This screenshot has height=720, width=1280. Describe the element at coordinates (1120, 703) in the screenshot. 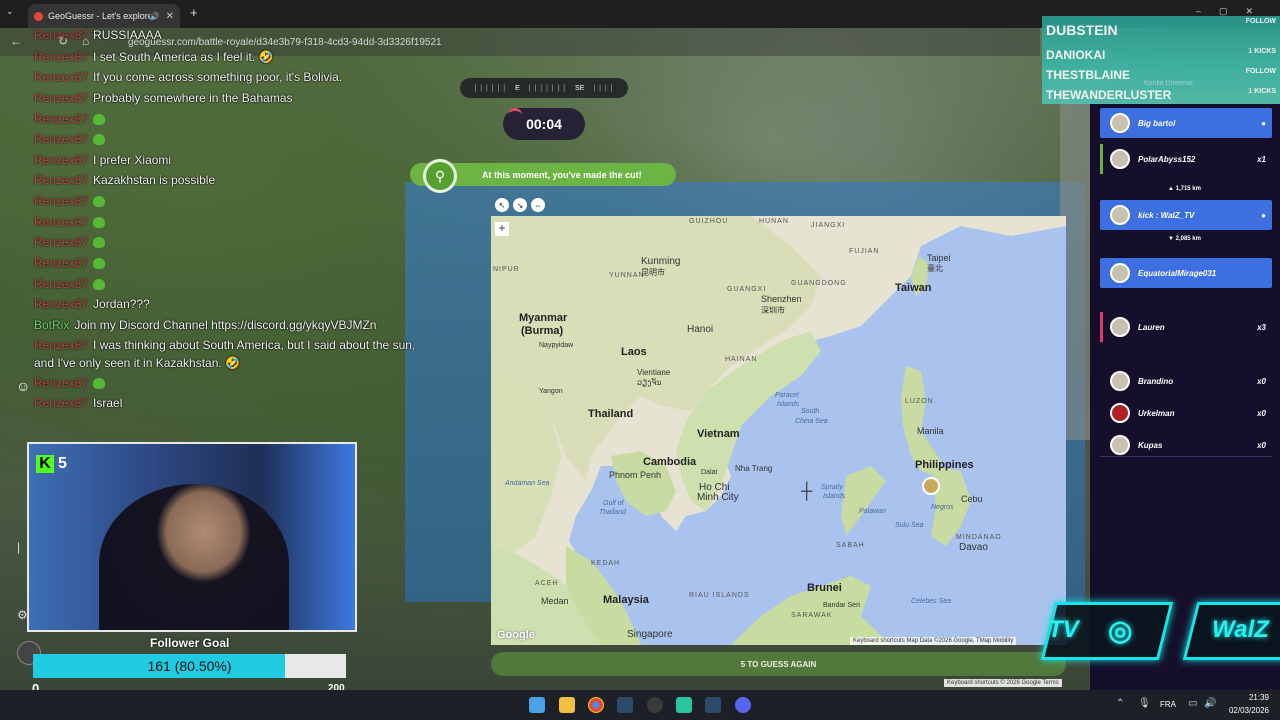

I see `tray-chevron-icon: ⌃` at that location.